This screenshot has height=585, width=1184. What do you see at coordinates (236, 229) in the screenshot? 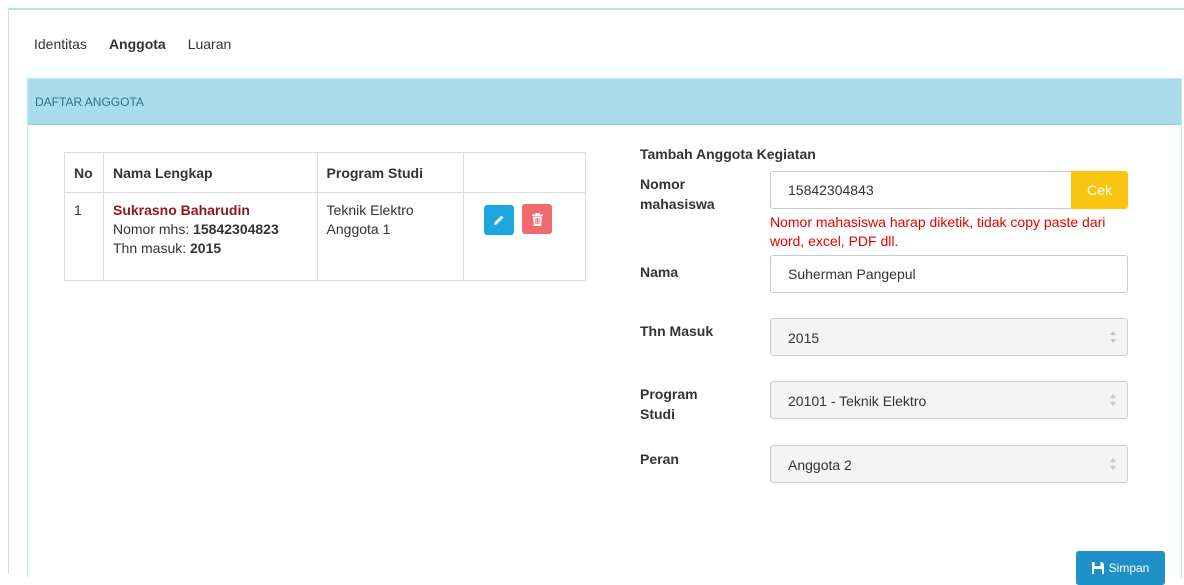
I see `nim-value: 15842304823` at bounding box center [236, 229].